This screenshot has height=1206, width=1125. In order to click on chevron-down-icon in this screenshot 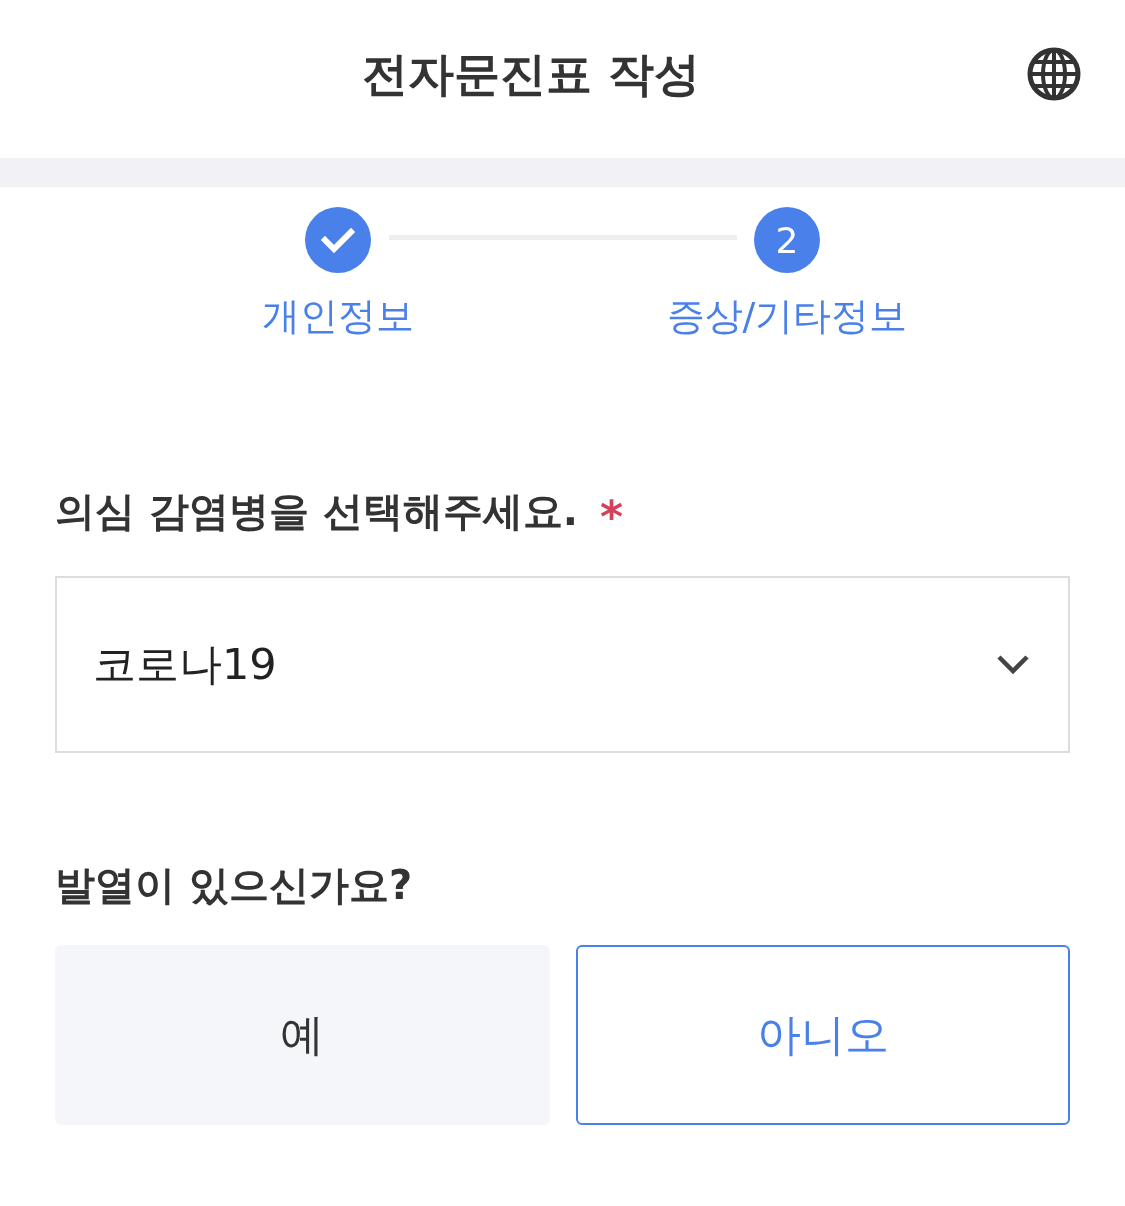, I will do `click(1013, 664)`.